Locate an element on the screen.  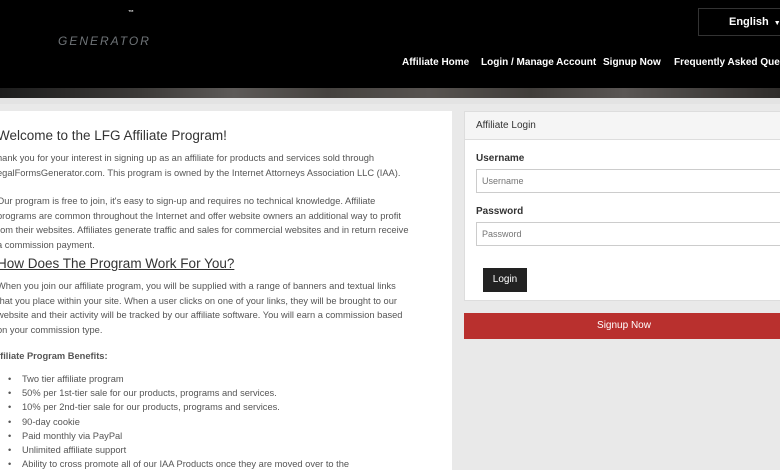
list-item: Two tier affiliate program is located at coordinates (178, 379).